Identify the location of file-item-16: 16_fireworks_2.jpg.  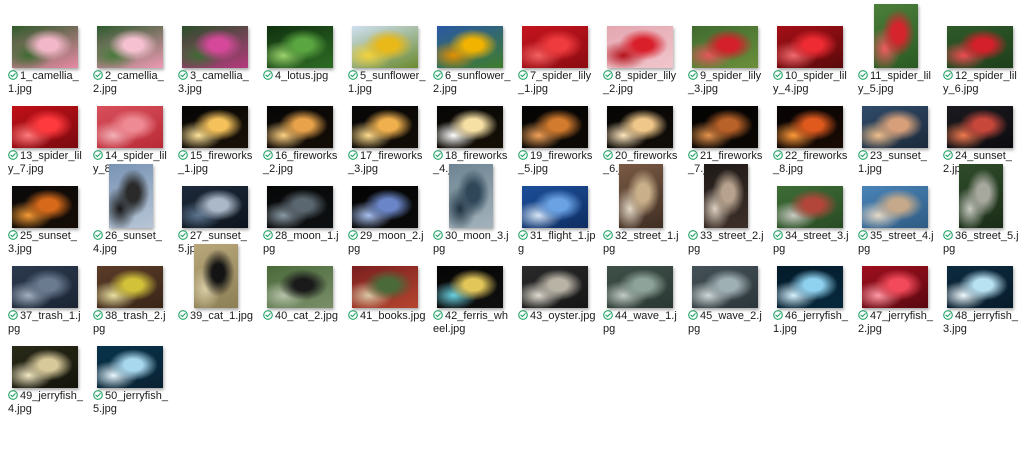
(300, 140).